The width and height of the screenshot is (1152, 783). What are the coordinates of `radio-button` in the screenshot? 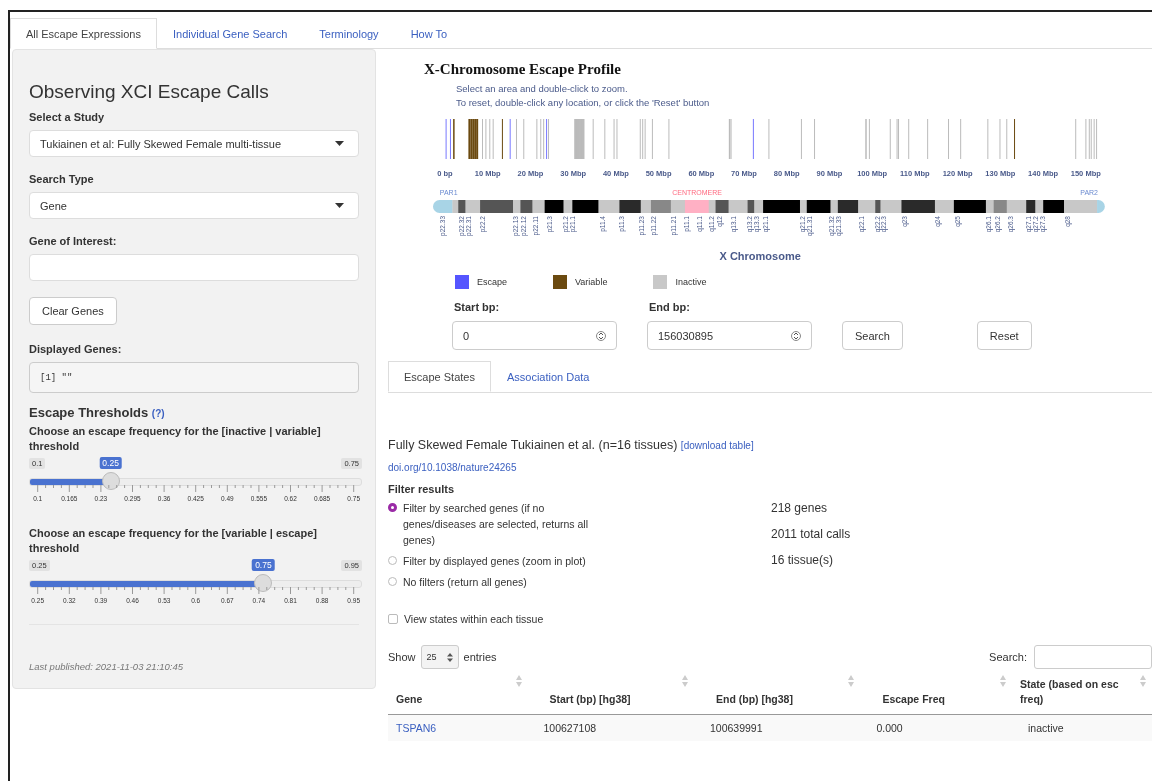 It's located at (392, 507).